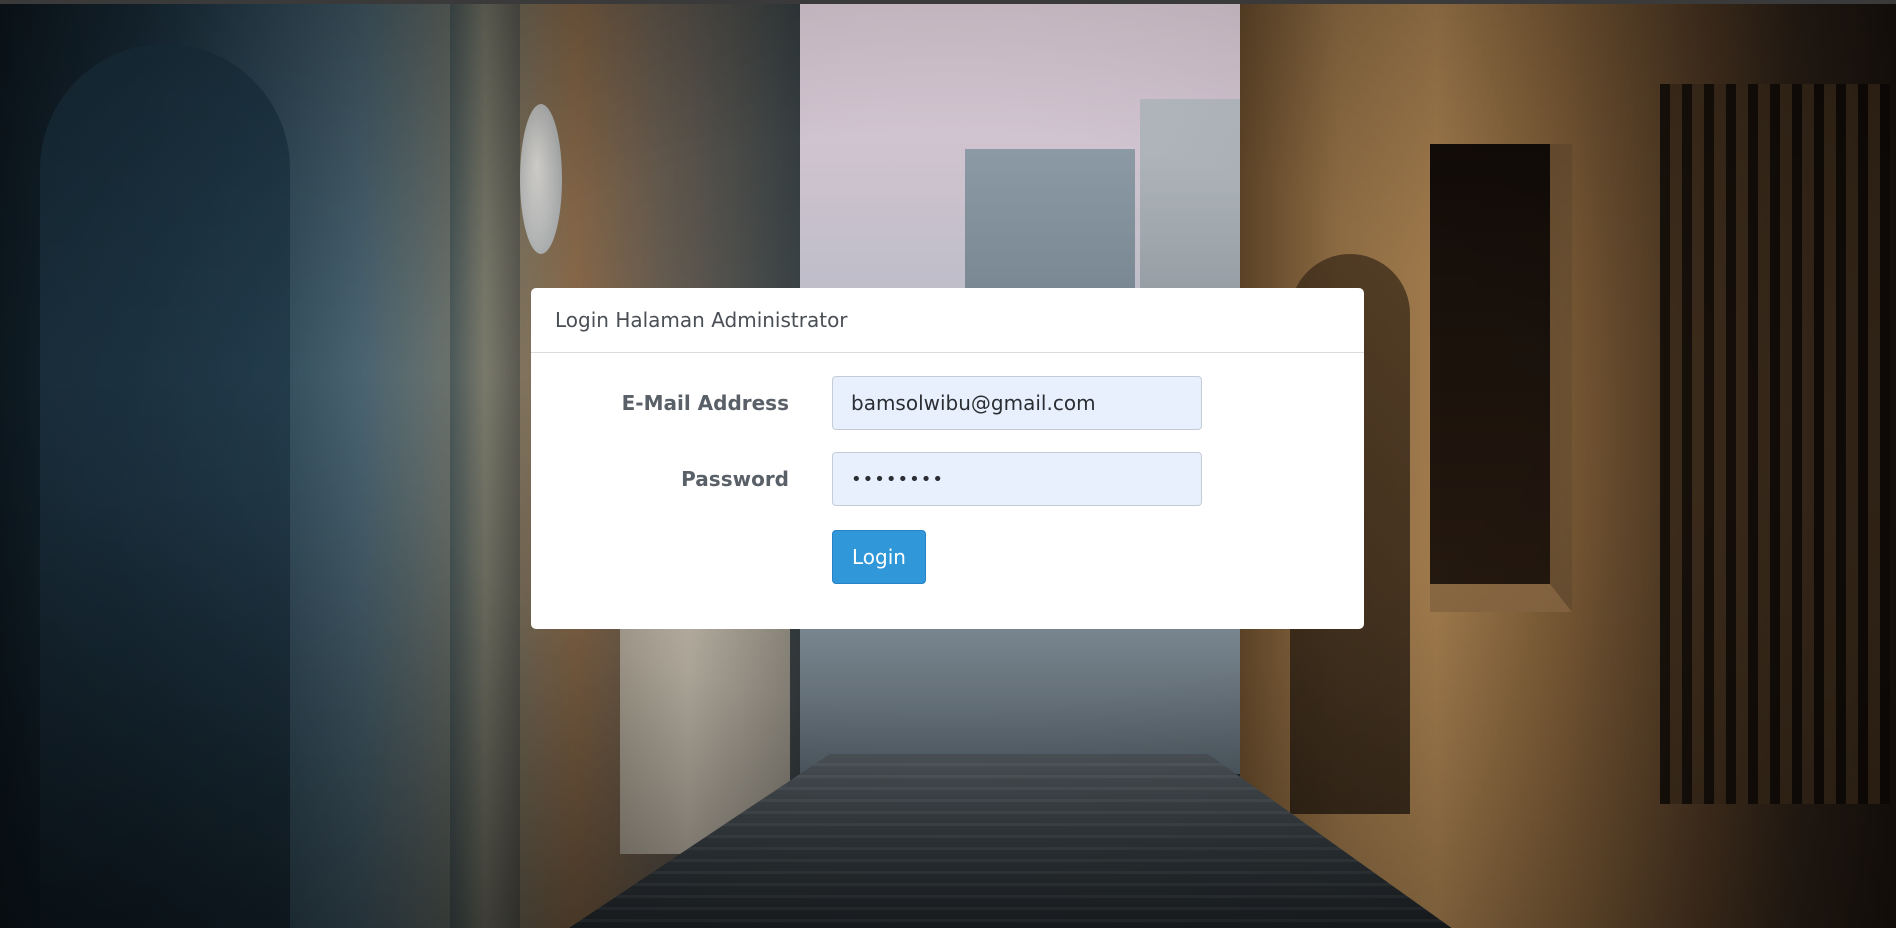  I want to click on password-label: Password, so click(735, 479).